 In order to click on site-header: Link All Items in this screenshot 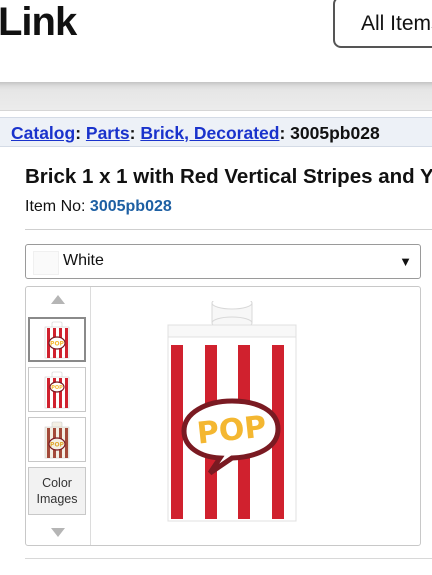, I will do `click(216, 42)`.